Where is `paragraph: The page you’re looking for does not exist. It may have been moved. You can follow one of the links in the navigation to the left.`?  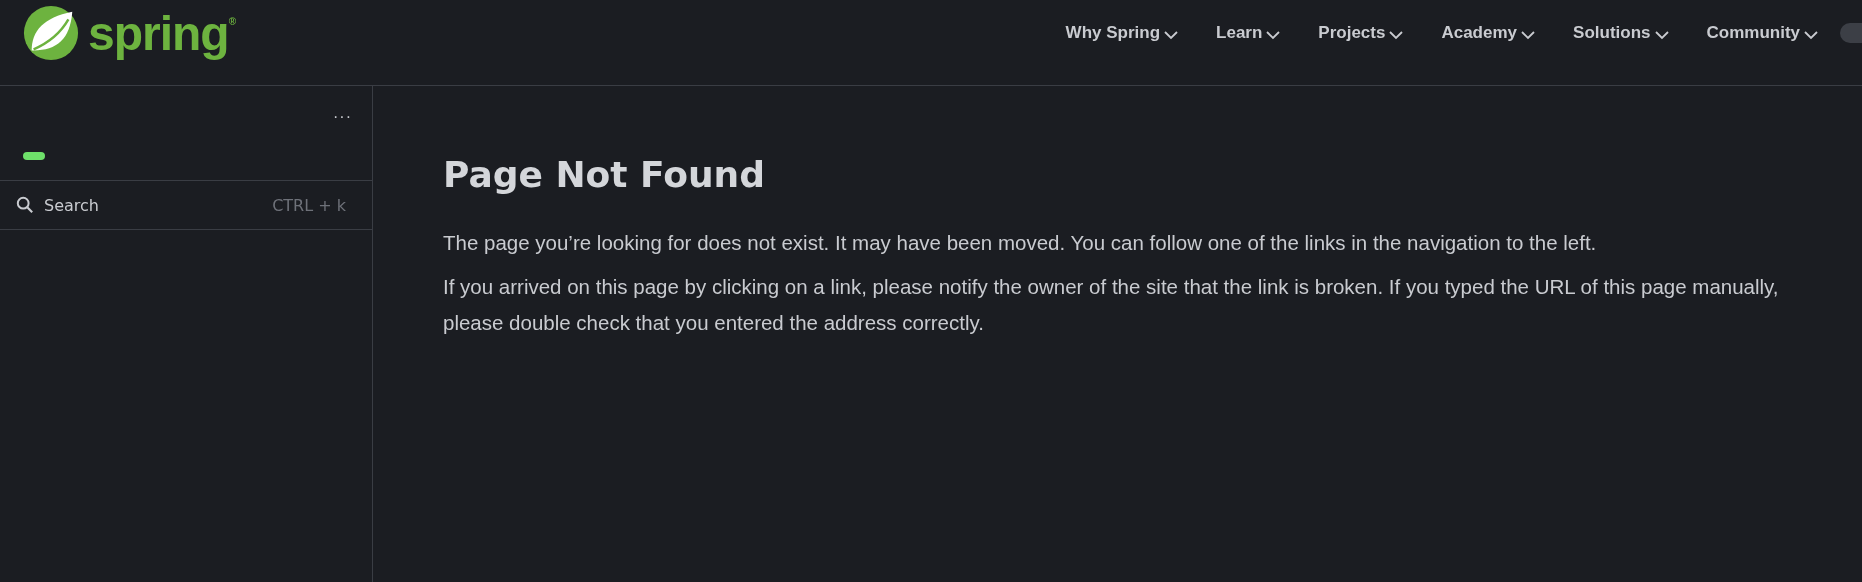
paragraph: The page you’re looking for does not exist. It may have been moved. You can follow one of the links in the navigation to the left. is located at coordinates (1020, 243).